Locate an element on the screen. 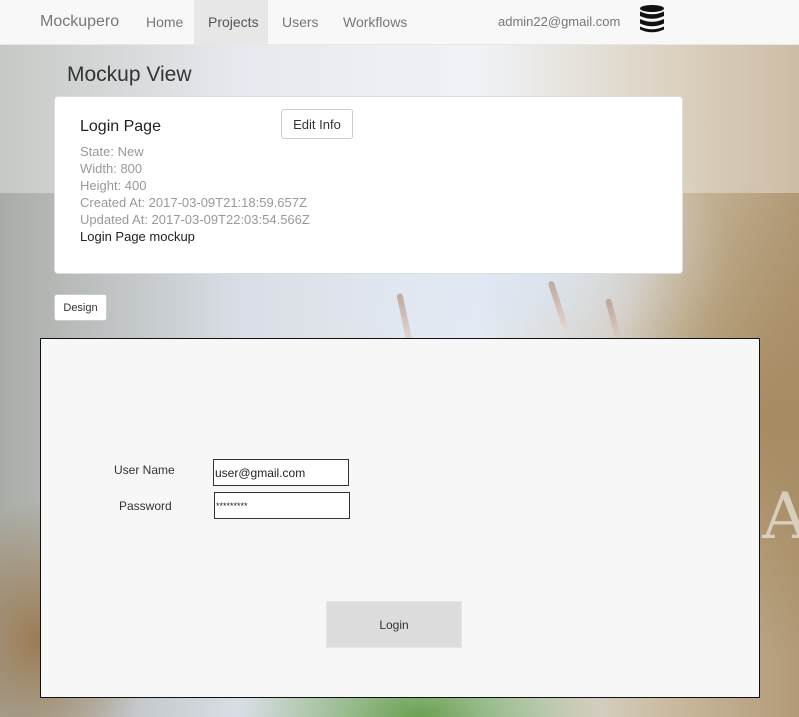 This screenshot has height=717, width=799. edit-info-button: Edit Info is located at coordinates (317, 124).